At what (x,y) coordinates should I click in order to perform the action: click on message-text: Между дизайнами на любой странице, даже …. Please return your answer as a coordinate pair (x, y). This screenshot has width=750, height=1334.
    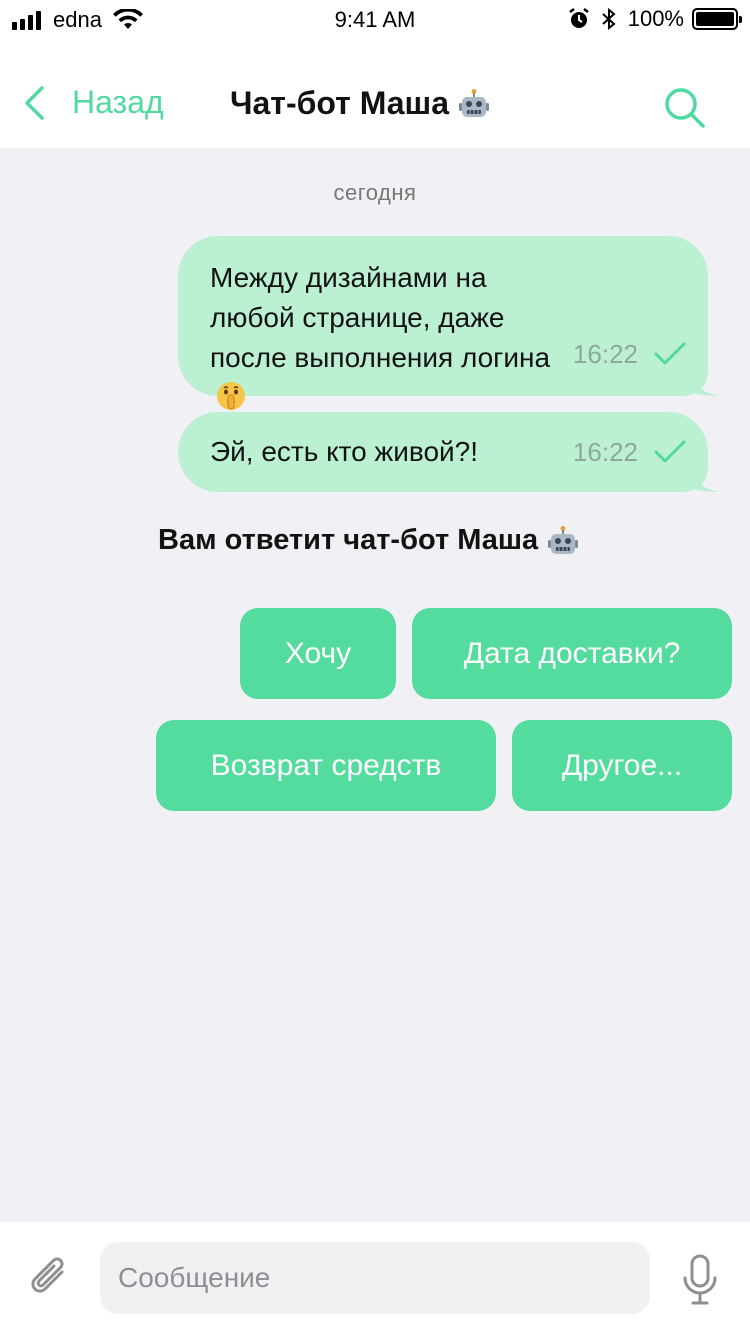
    Looking at the image, I should click on (385, 338).